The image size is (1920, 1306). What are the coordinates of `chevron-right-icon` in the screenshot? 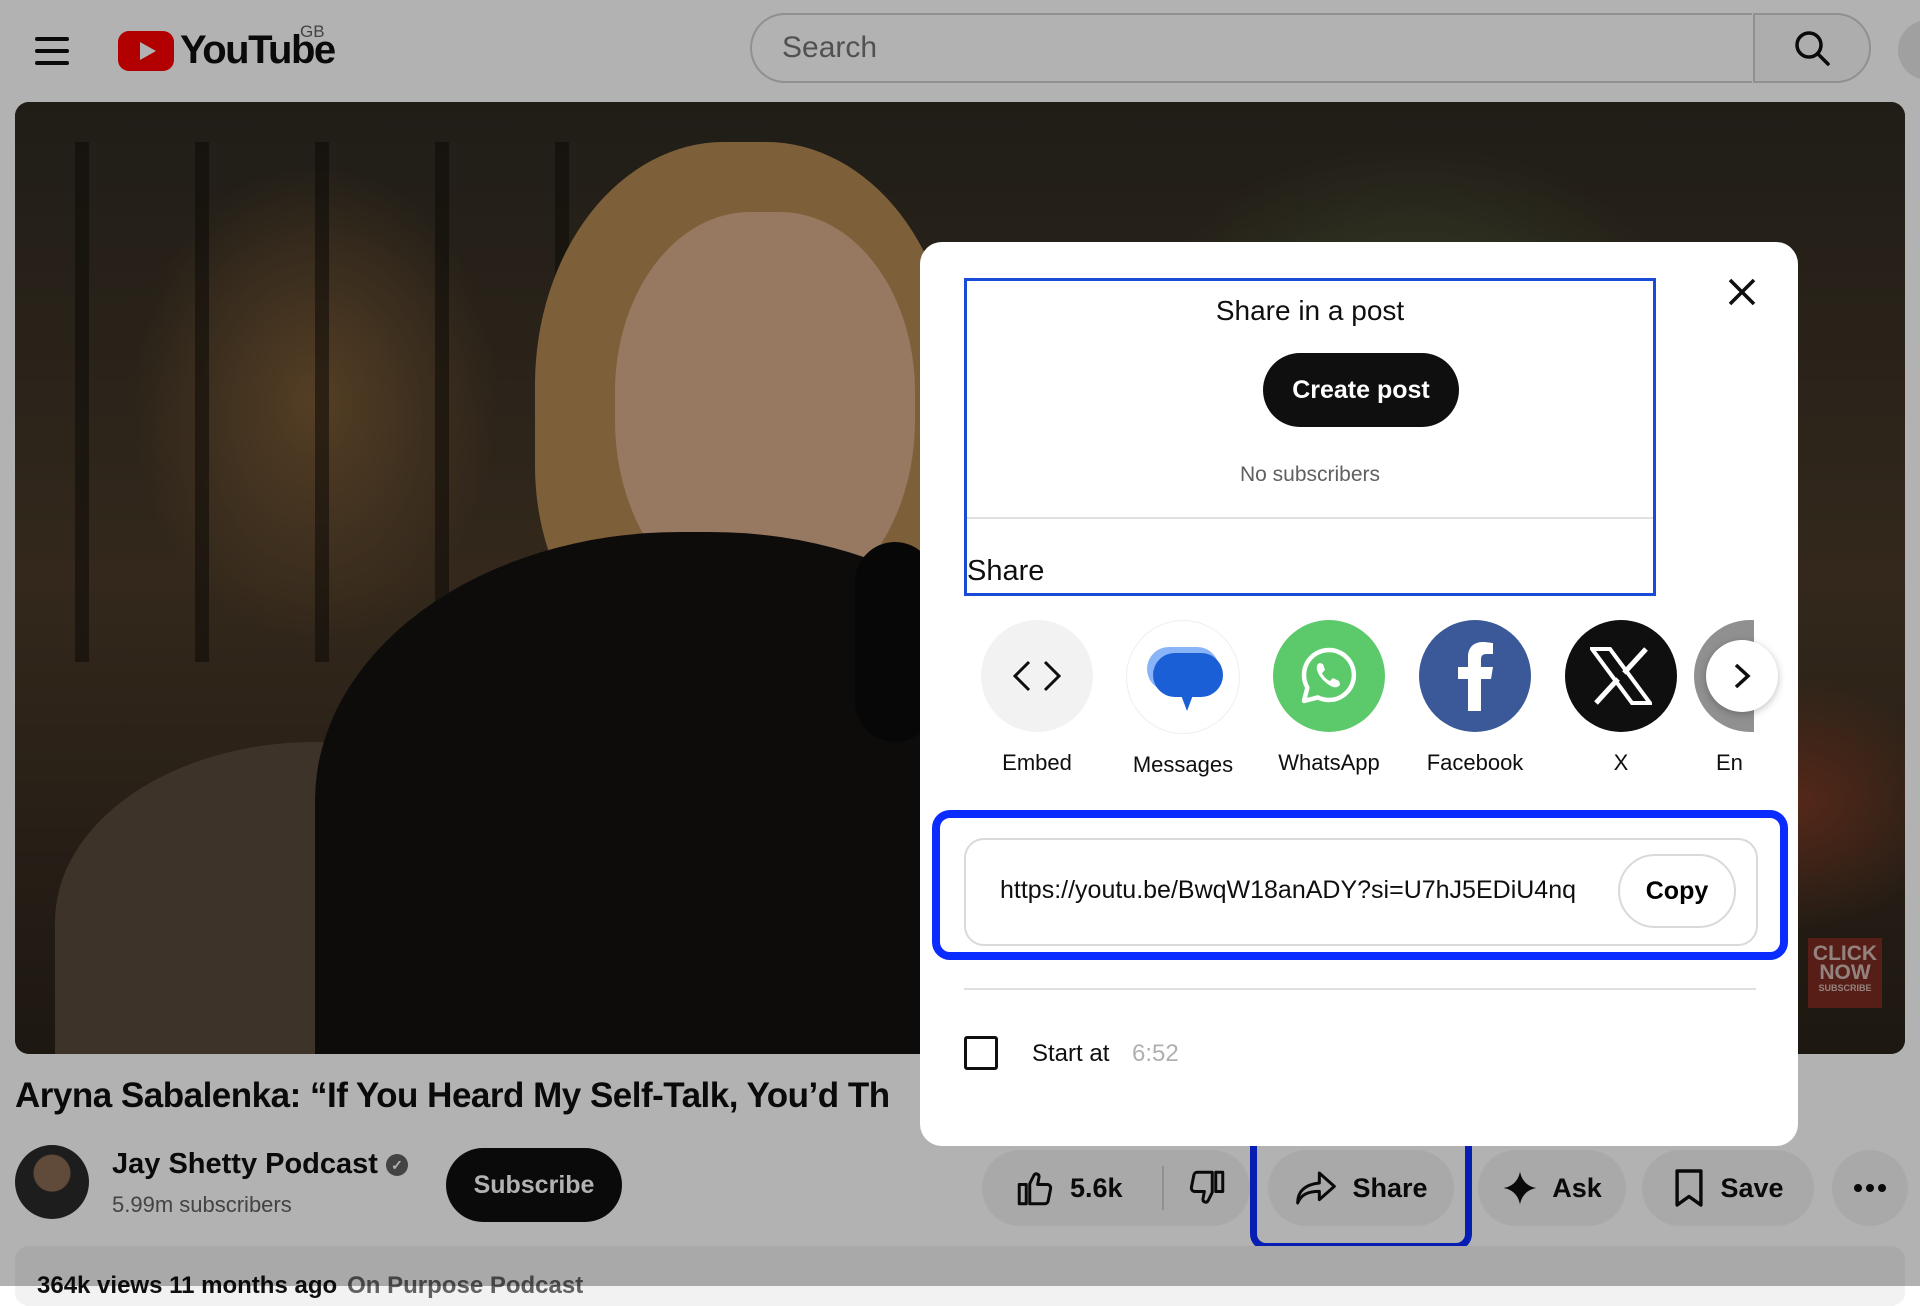 It's located at (1742, 676).